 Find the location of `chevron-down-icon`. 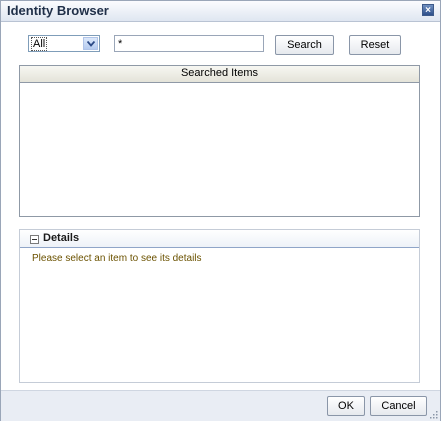

chevron-down-icon is located at coordinates (90, 43).